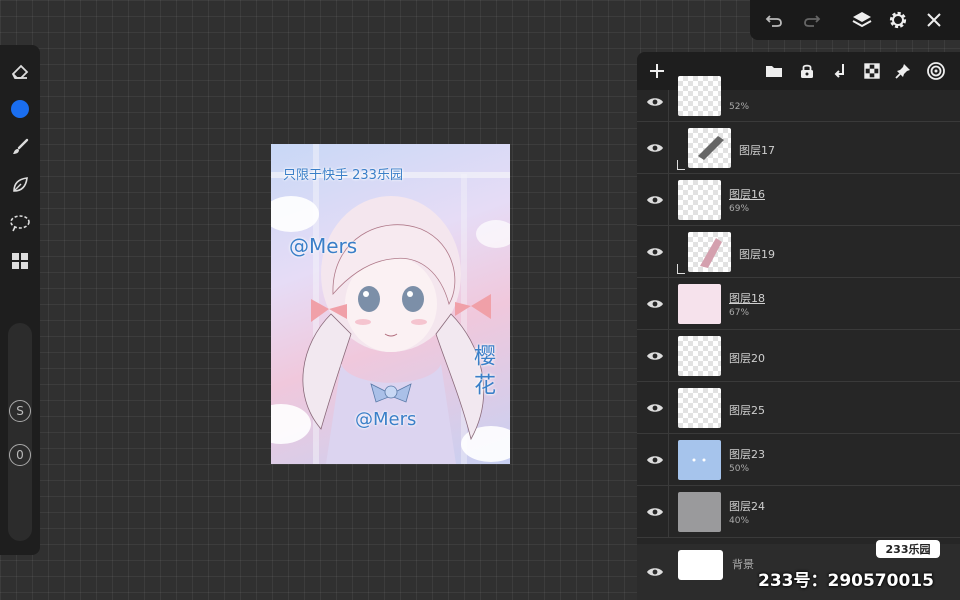 The width and height of the screenshot is (960, 600). What do you see at coordinates (747, 194) in the screenshot?
I see `layer-name: 图层16` at bounding box center [747, 194].